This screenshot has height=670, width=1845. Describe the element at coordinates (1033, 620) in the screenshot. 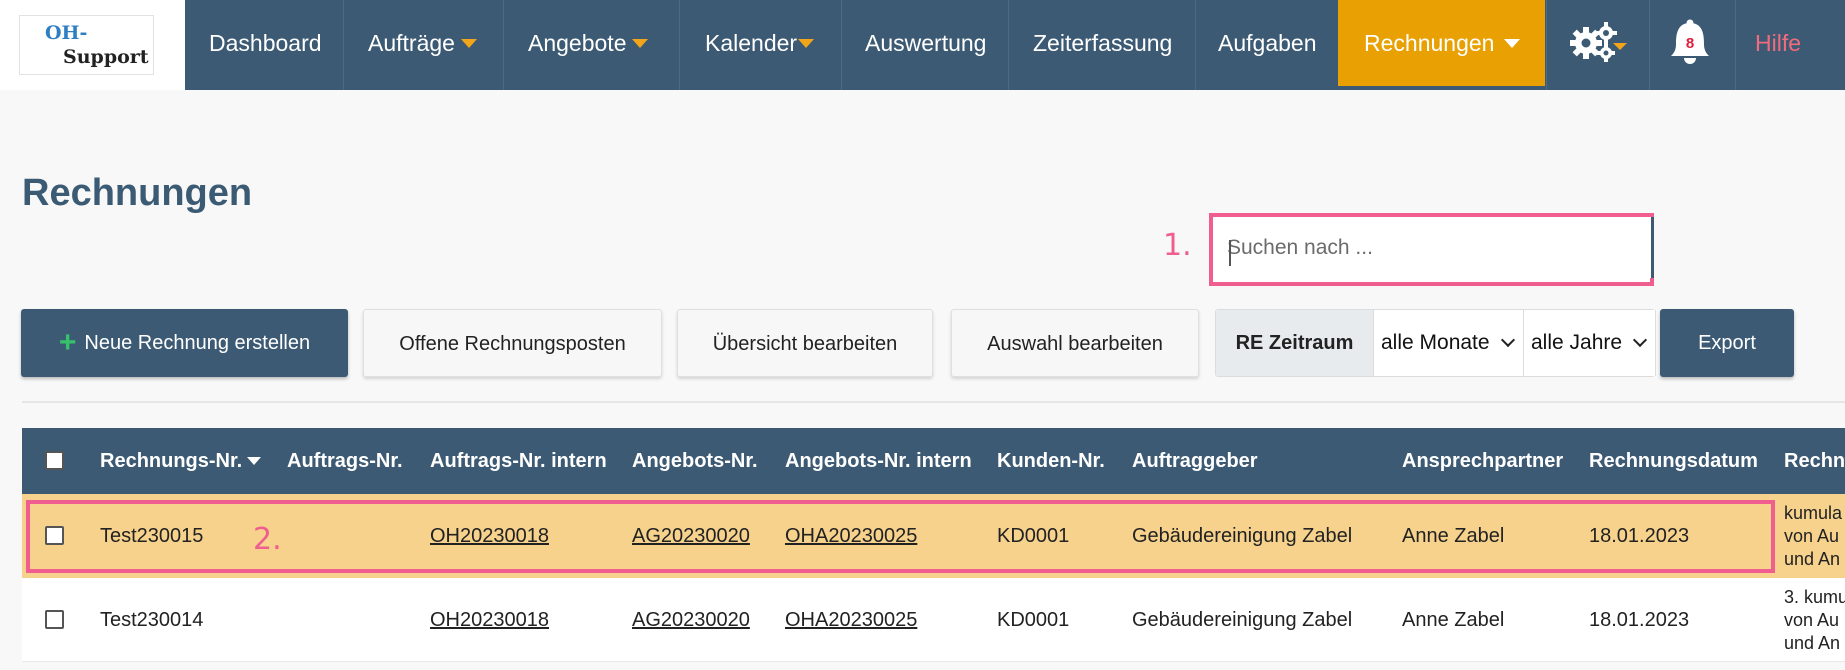

I see `cell-kunden-nr: KD0001` at that location.